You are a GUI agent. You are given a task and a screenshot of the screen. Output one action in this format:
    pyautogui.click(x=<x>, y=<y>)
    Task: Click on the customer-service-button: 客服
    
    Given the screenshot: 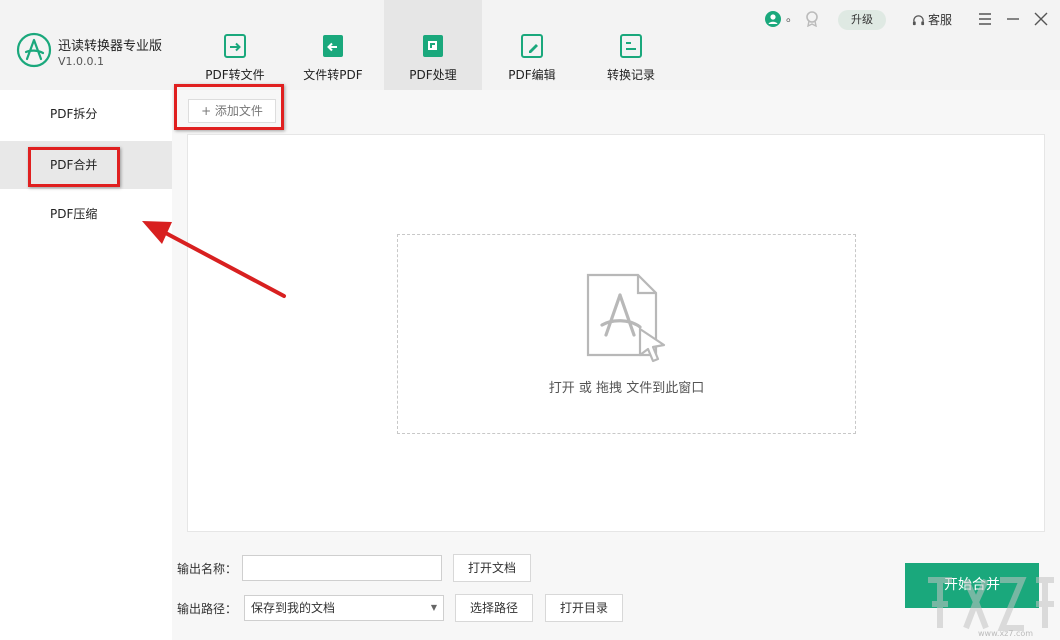 What is the action you would take?
    pyautogui.click(x=932, y=20)
    